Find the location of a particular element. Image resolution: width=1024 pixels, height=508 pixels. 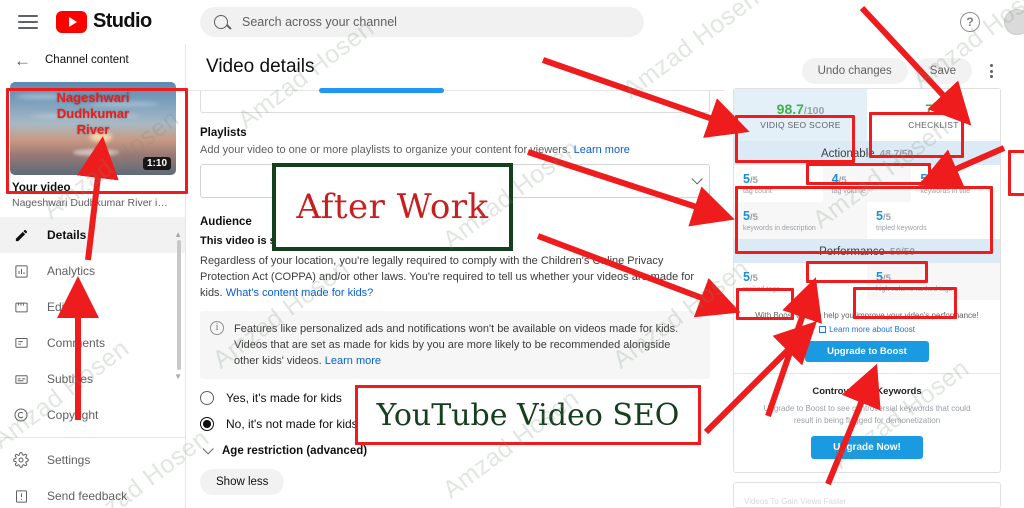

actionable-label: Actionable is located at coordinates (847, 154).